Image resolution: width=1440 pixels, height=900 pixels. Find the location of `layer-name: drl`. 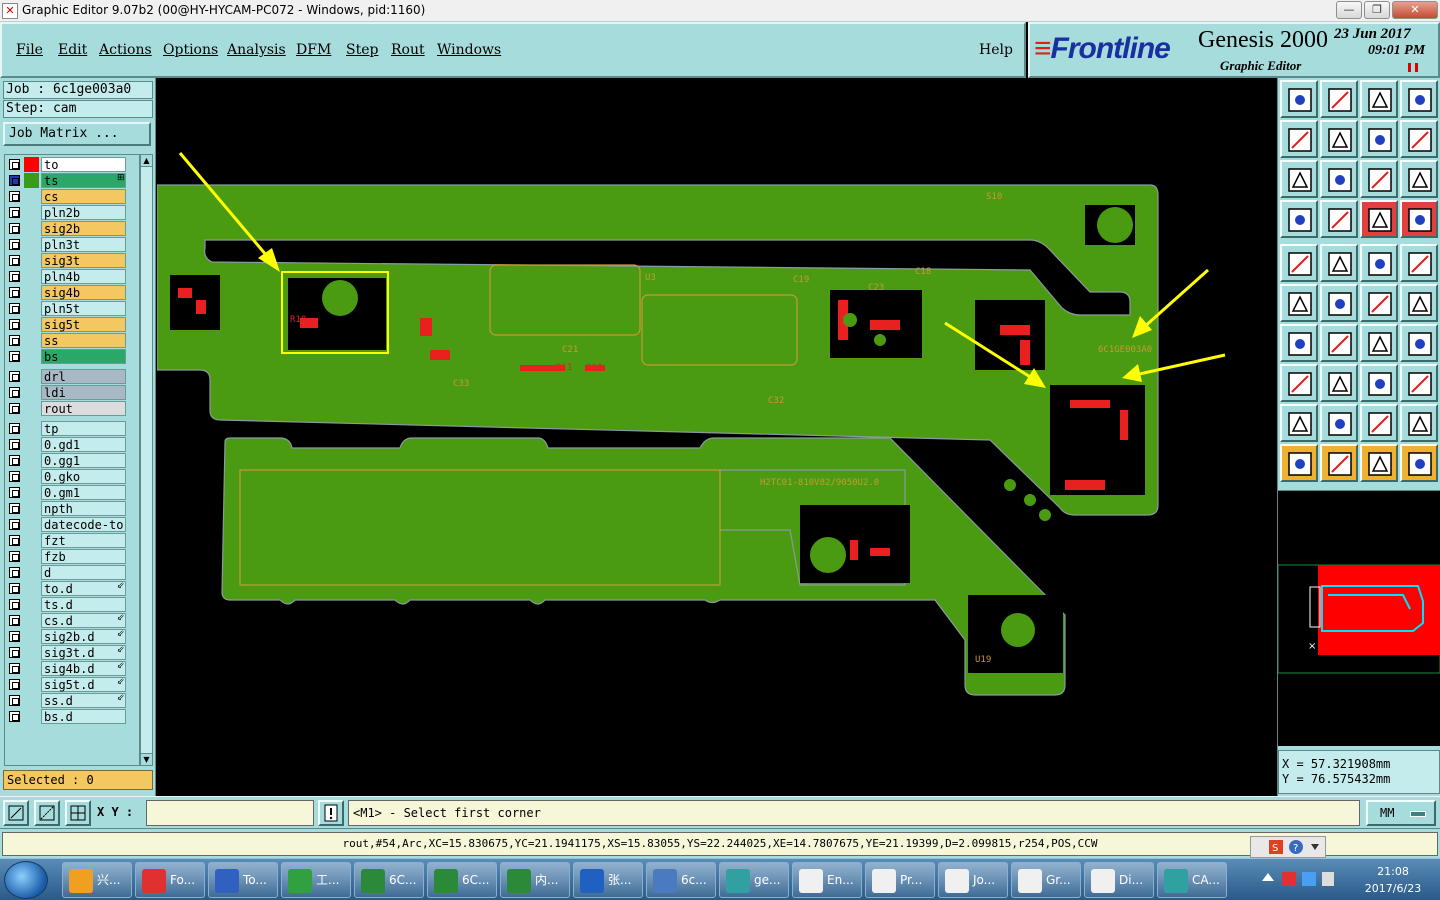

layer-name: drl is located at coordinates (83, 376).